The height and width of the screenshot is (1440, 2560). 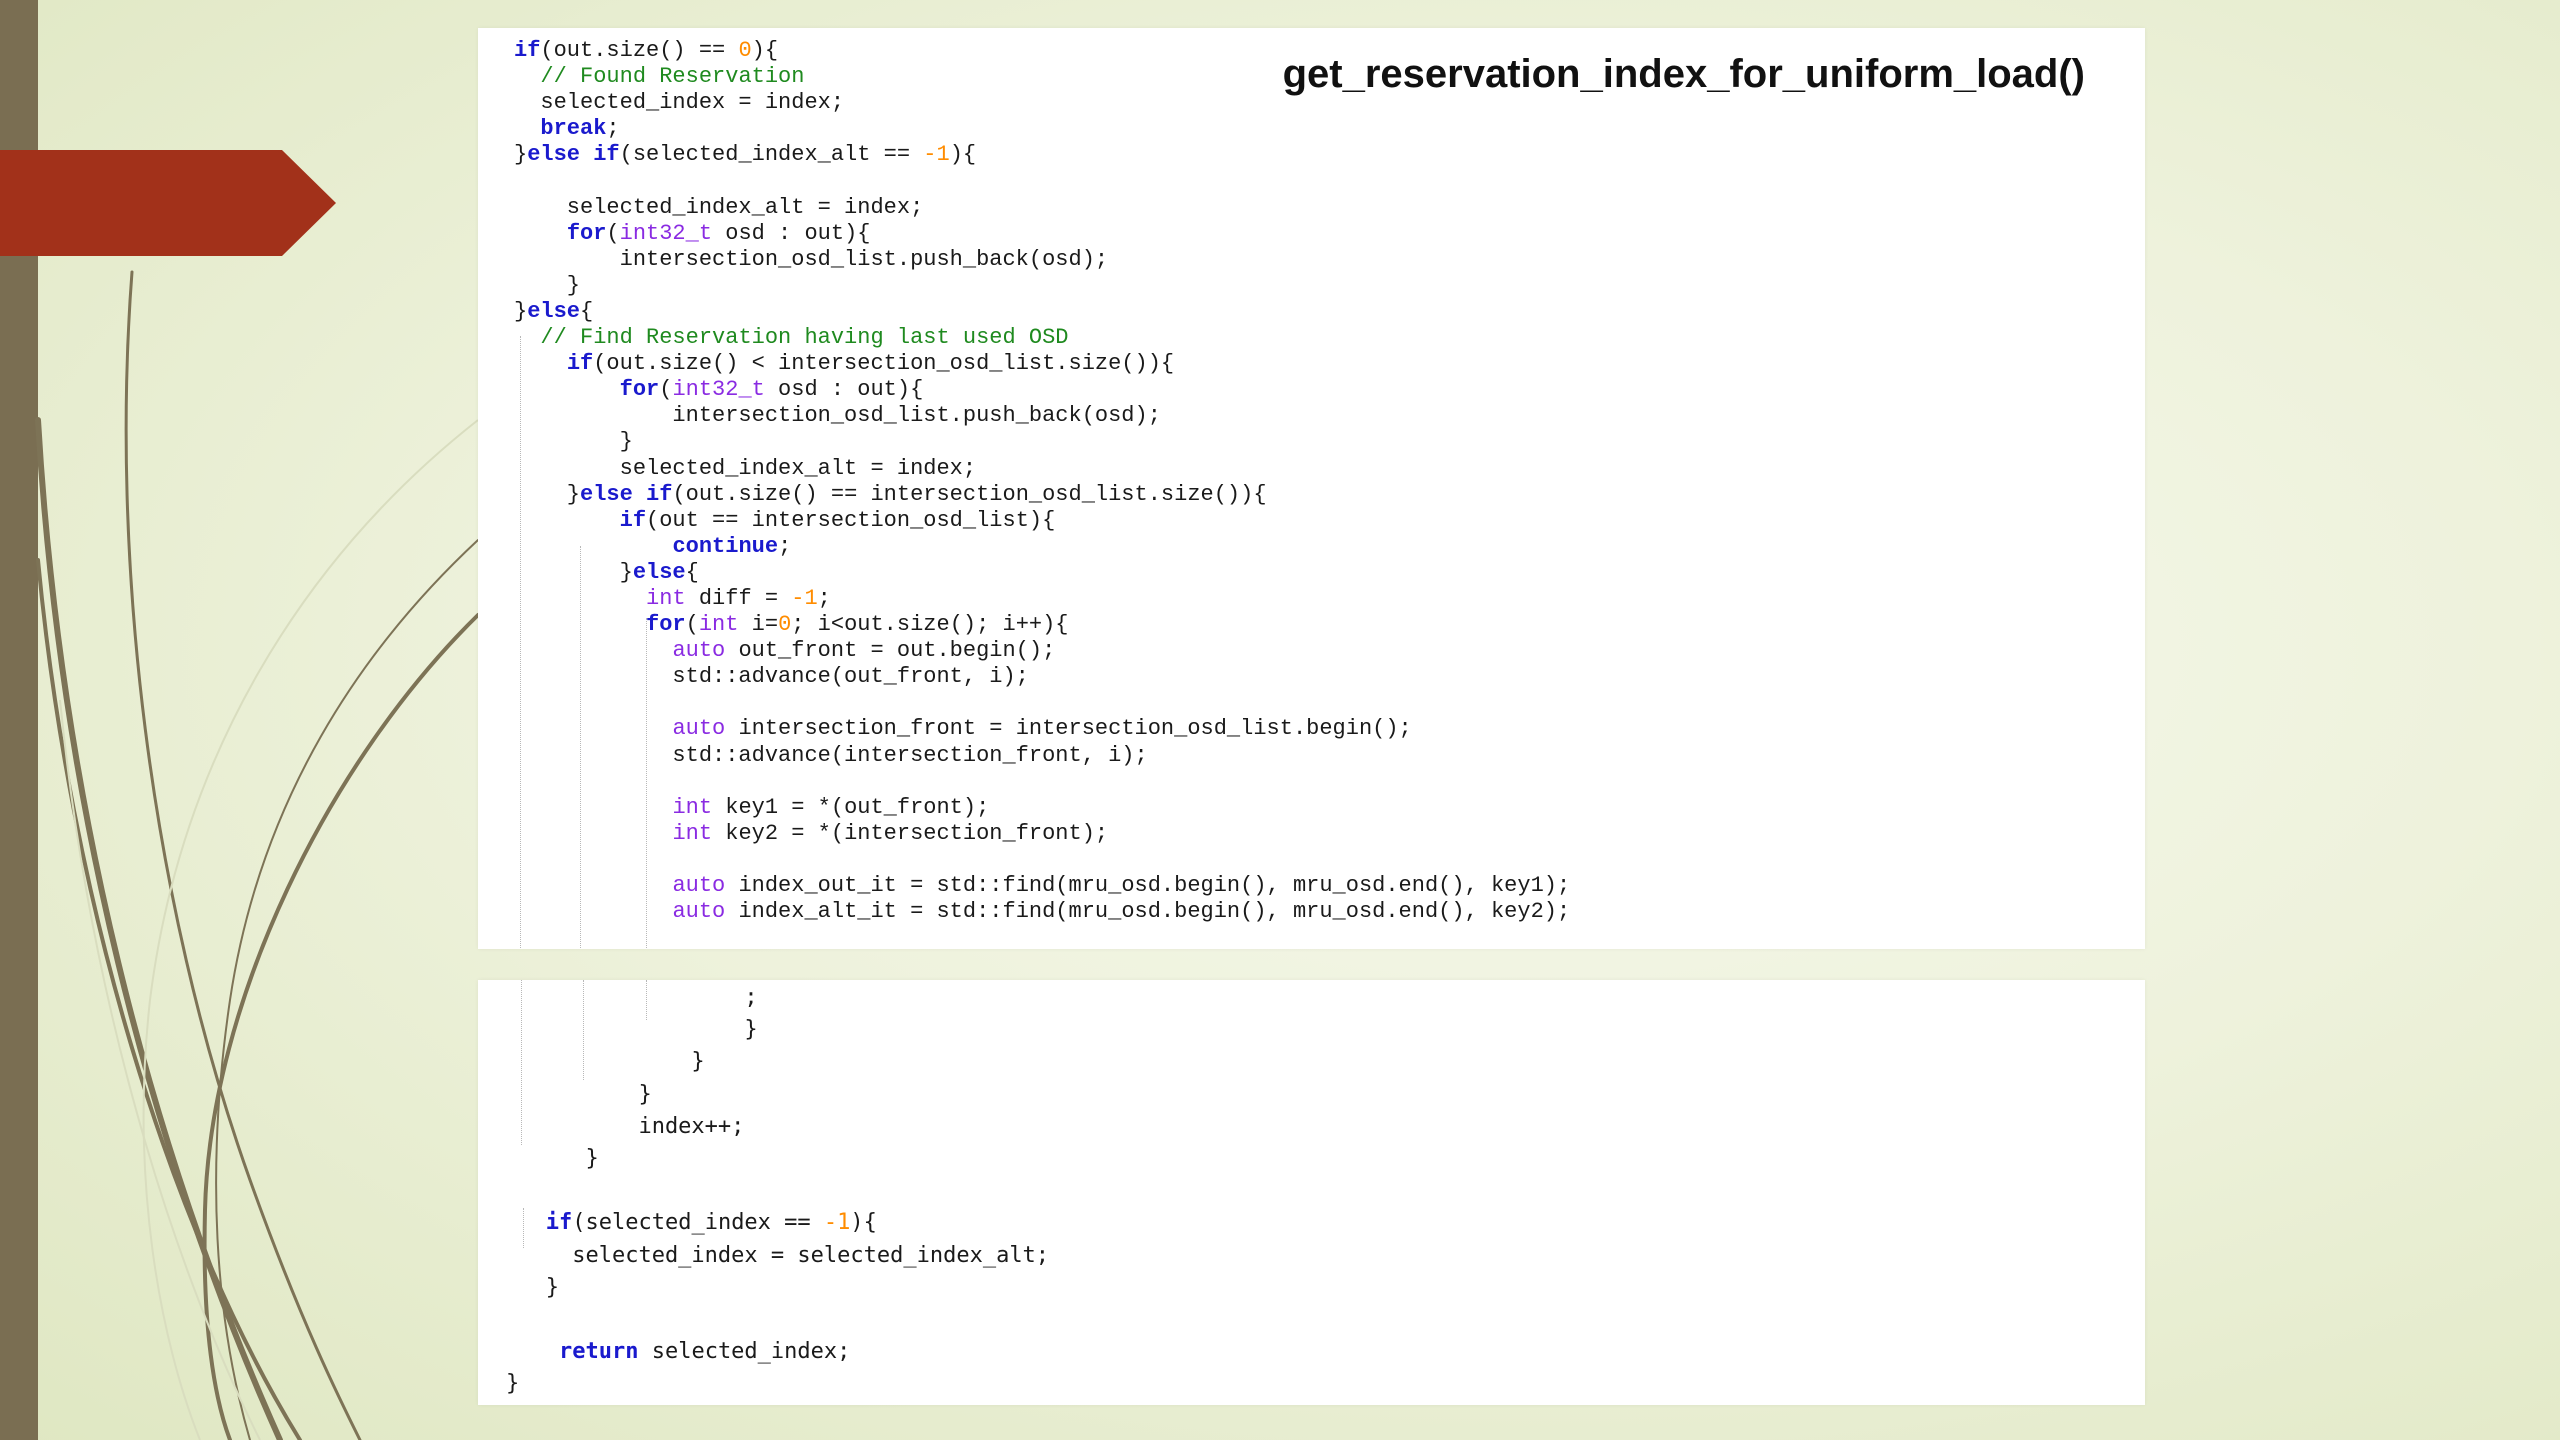 What do you see at coordinates (573, 129) in the screenshot?
I see `code-token: break` at bounding box center [573, 129].